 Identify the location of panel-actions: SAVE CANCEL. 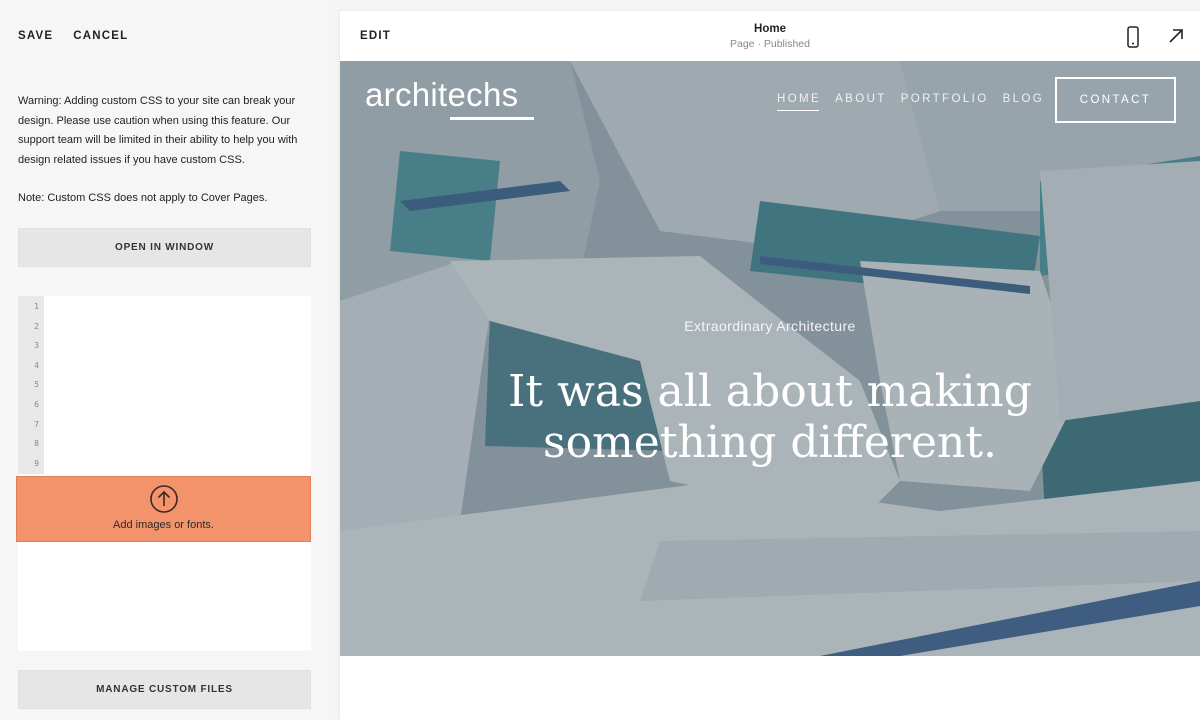
(73, 36).